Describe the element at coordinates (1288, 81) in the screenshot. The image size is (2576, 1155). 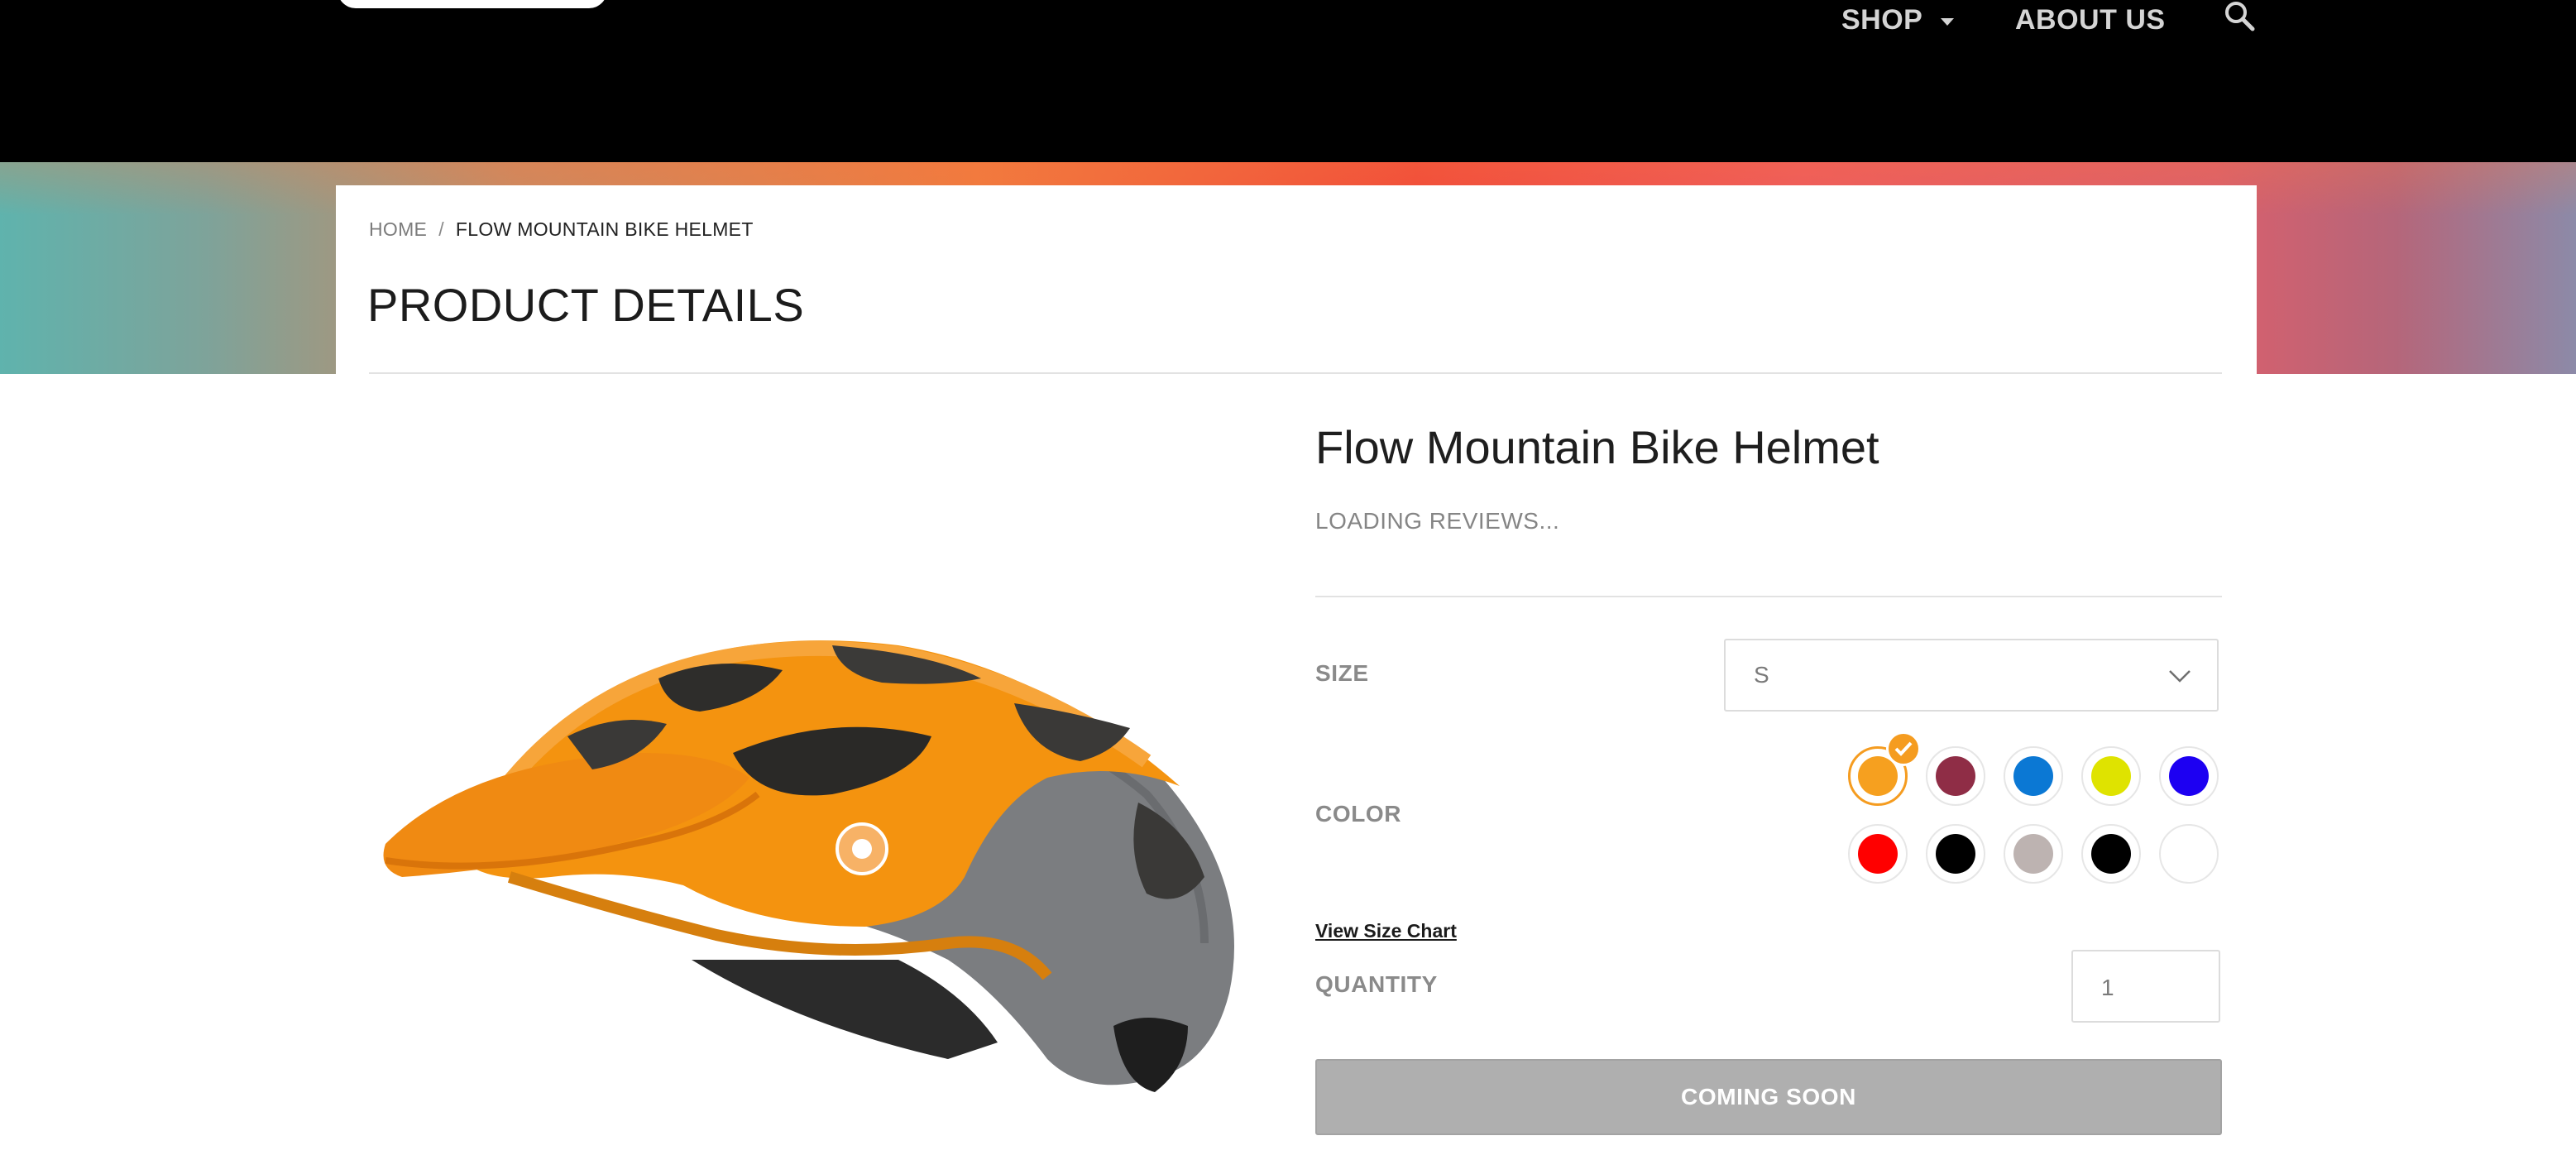
I see `site-header: SHOP ABOUT US` at that location.